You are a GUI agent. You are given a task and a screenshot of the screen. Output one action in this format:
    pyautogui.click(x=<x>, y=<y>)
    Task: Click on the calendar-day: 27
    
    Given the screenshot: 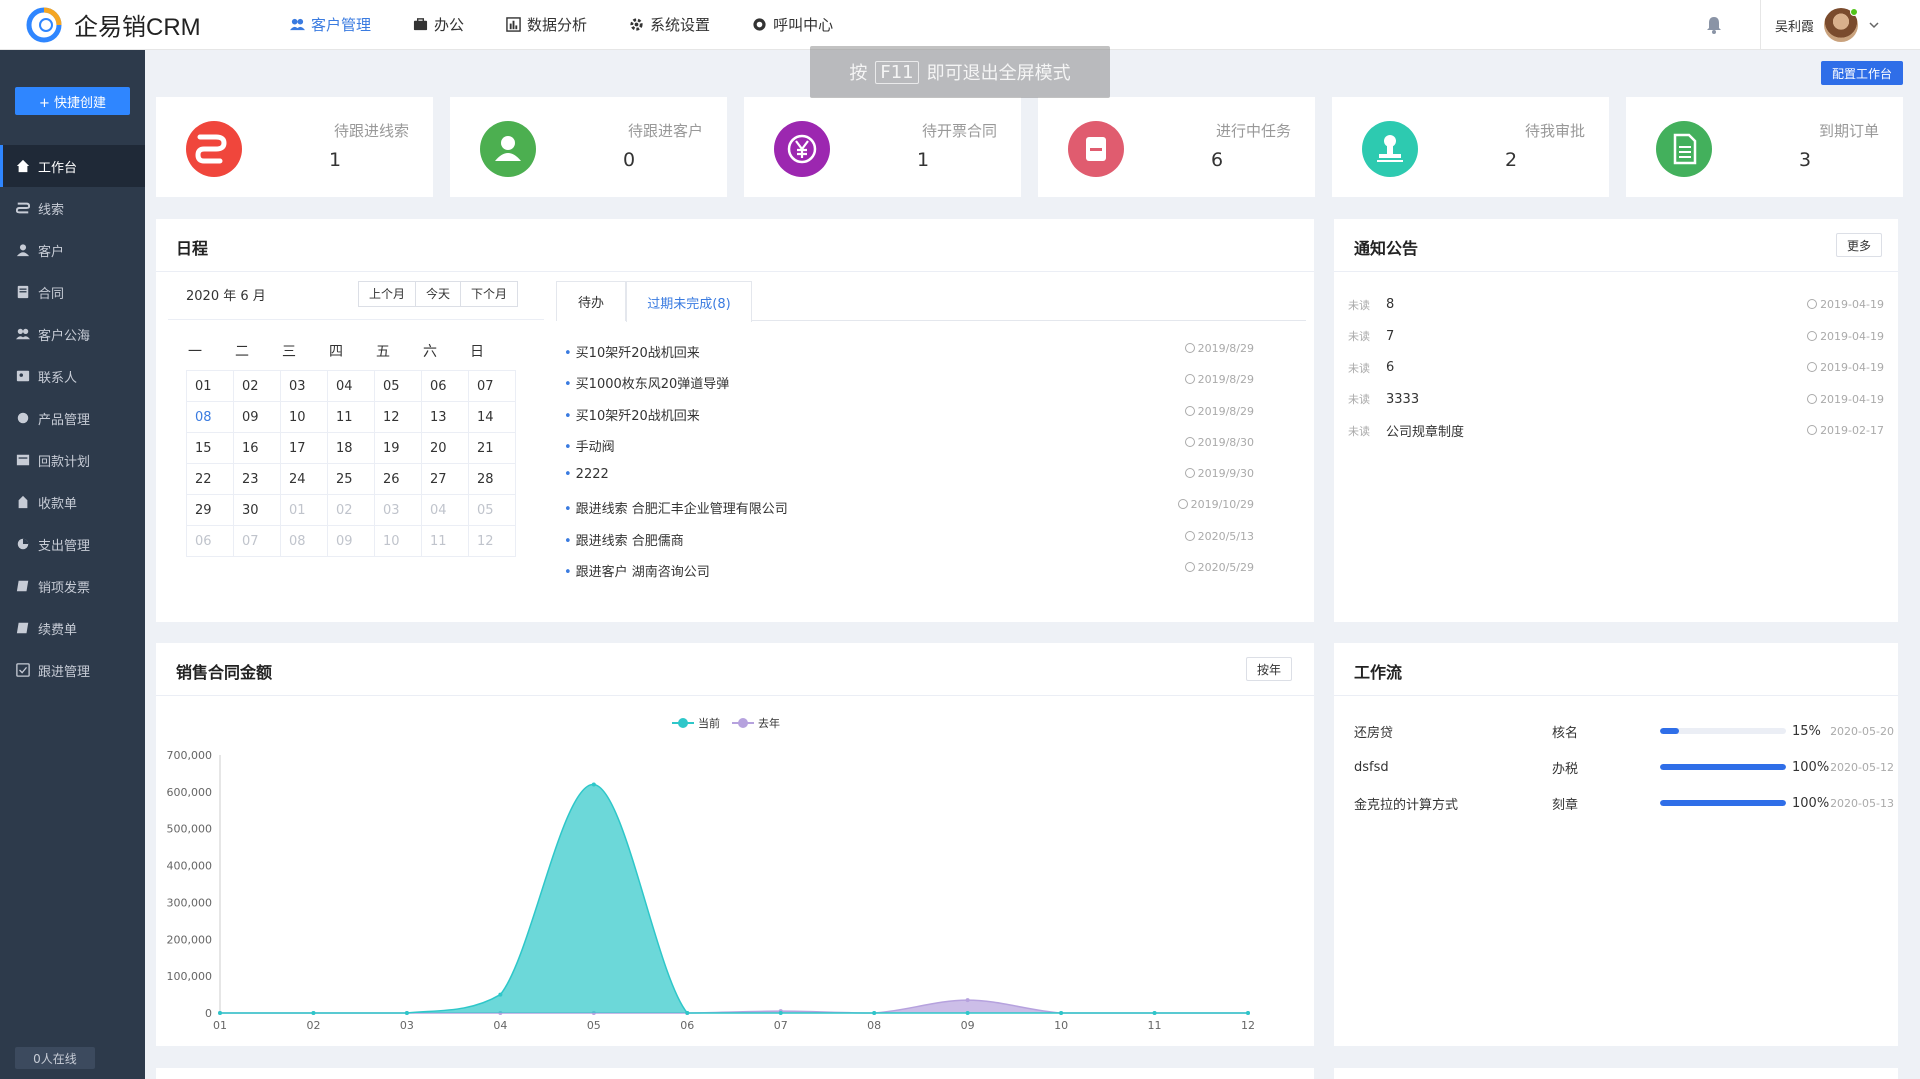 What is the action you would take?
    pyautogui.click(x=445, y=479)
    